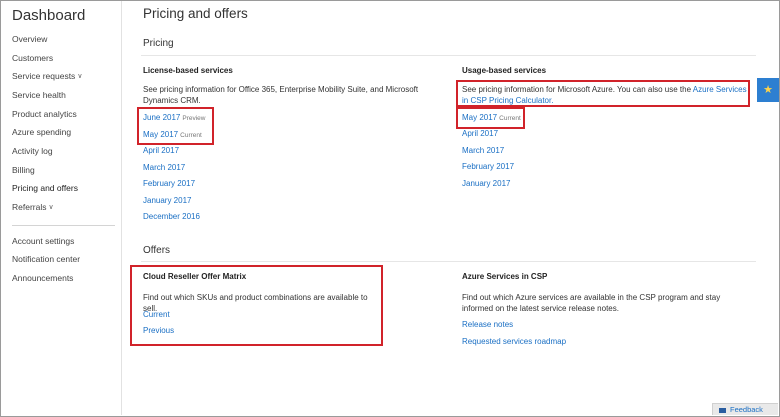  I want to click on sidebar-item-activity-log: Activity log, so click(32, 151).